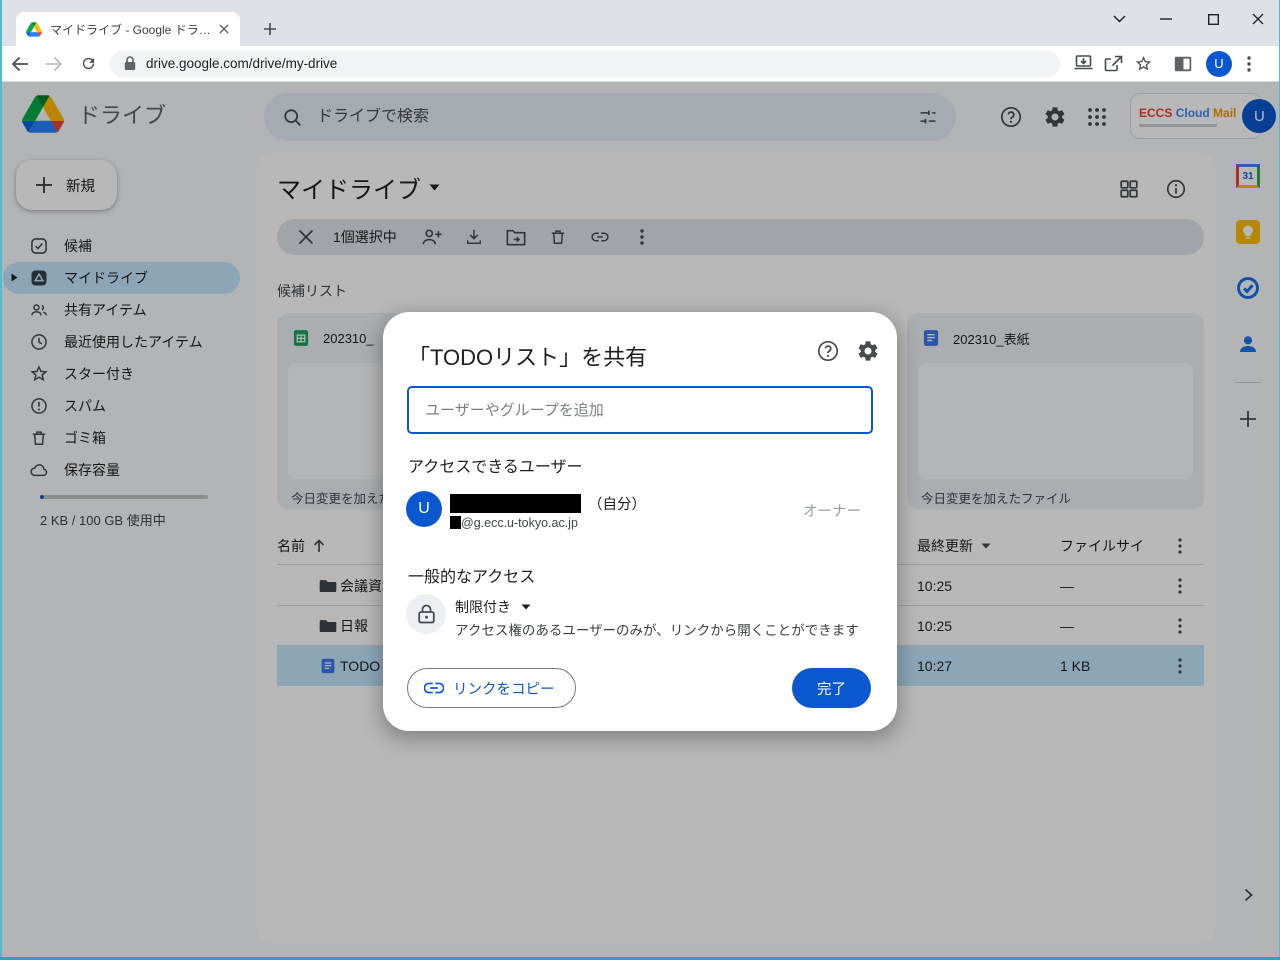 This screenshot has height=960, width=1280. Describe the element at coordinates (1219, 64) in the screenshot. I see `browser-avatar: U` at that location.